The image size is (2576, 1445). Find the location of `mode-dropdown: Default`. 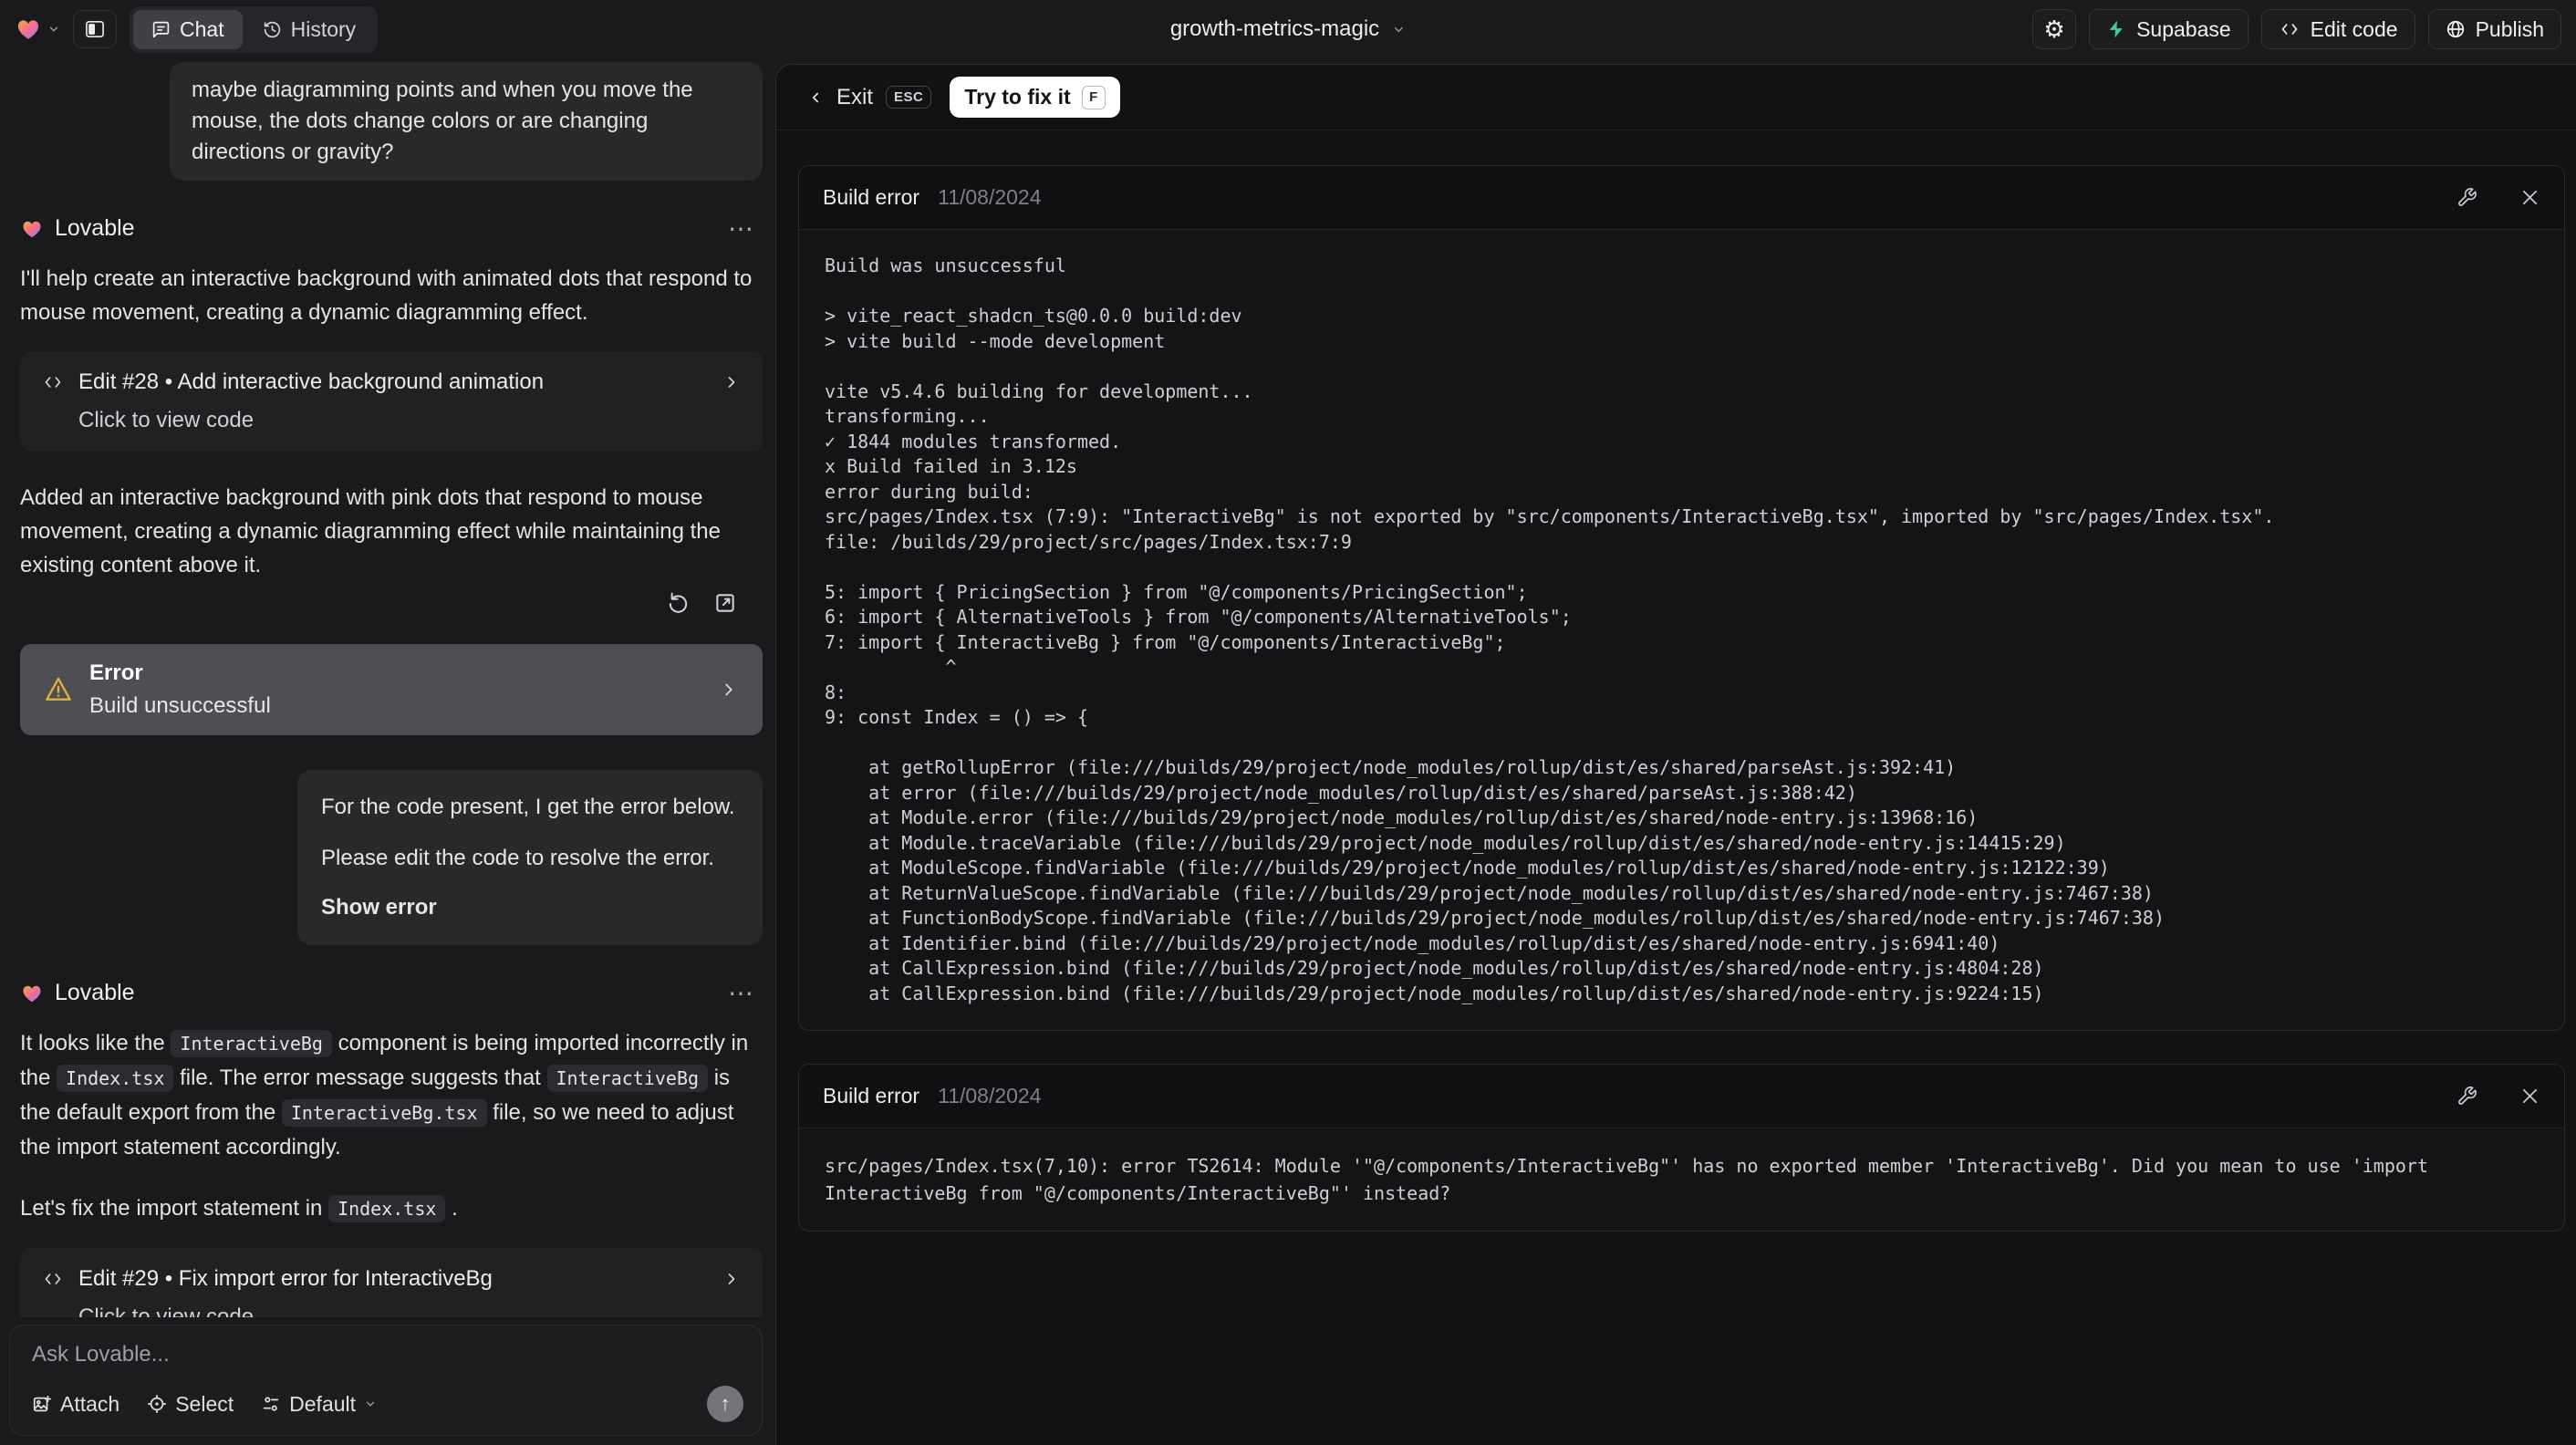

mode-dropdown: Default is located at coordinates (319, 1404).